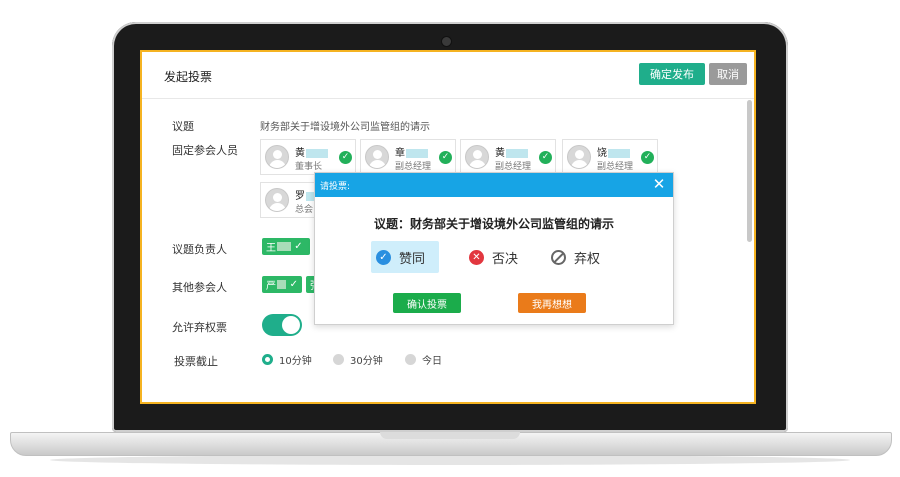  I want to click on deadline-option-today: 今日, so click(423, 359).